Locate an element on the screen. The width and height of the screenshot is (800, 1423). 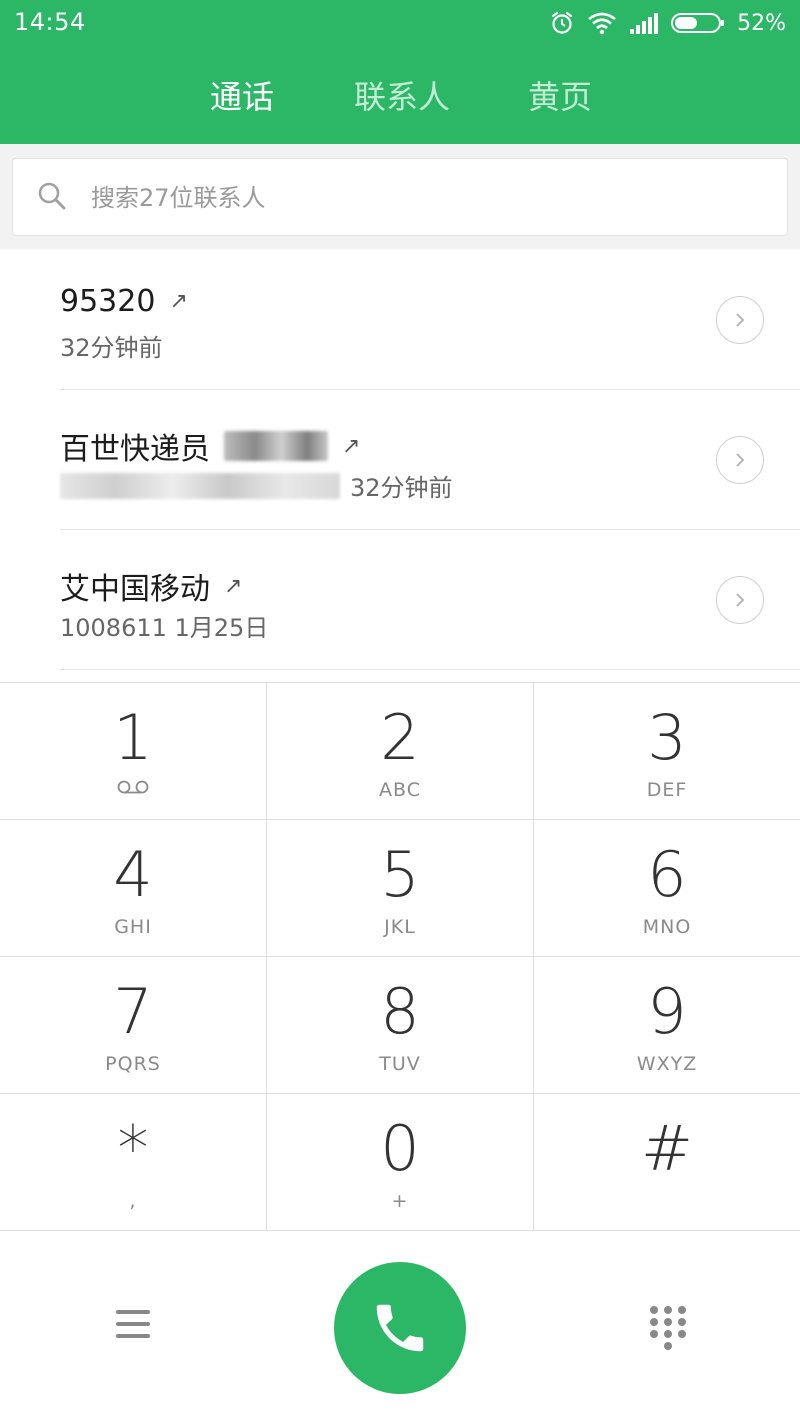
dial-key-hash: # is located at coordinates (667, 1162).